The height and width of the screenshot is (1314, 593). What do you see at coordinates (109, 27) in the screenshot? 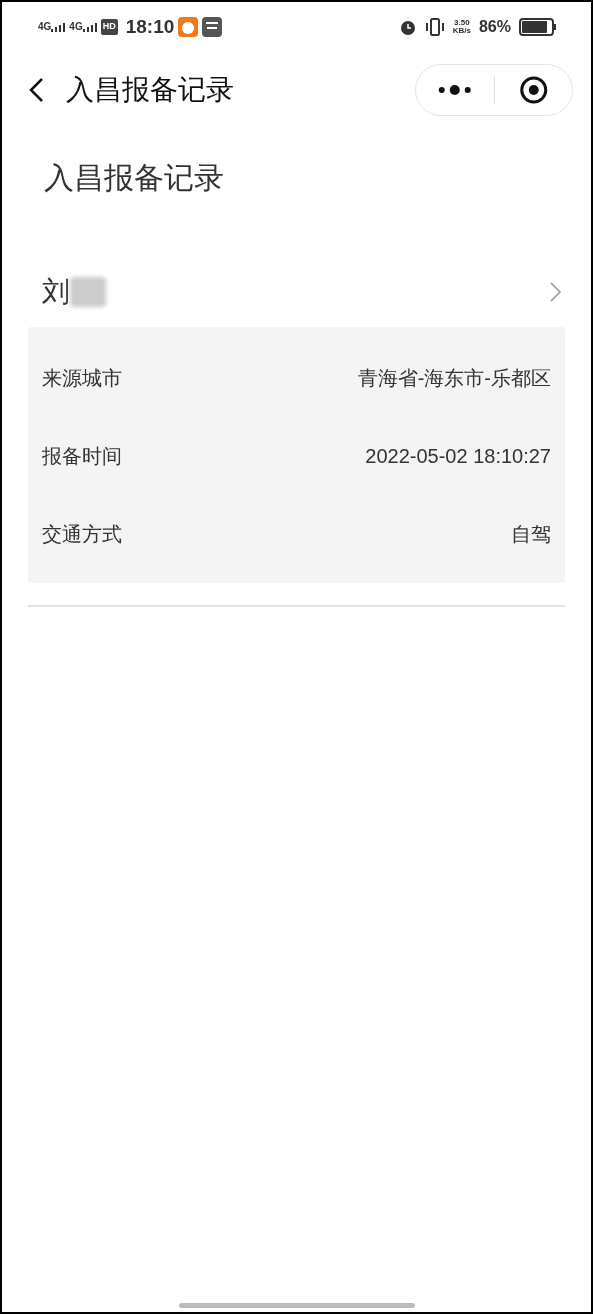
I see `hd-label: HD` at bounding box center [109, 27].